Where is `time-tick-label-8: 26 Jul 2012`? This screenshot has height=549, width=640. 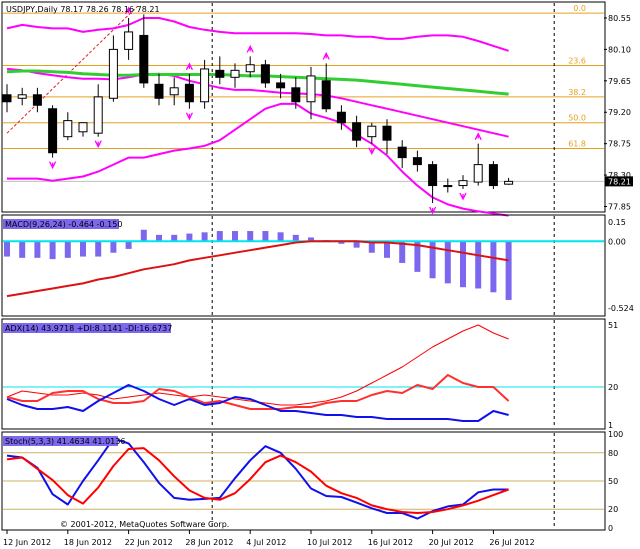
time-tick-label-8: 26 Jul 2012 is located at coordinates (511, 542).